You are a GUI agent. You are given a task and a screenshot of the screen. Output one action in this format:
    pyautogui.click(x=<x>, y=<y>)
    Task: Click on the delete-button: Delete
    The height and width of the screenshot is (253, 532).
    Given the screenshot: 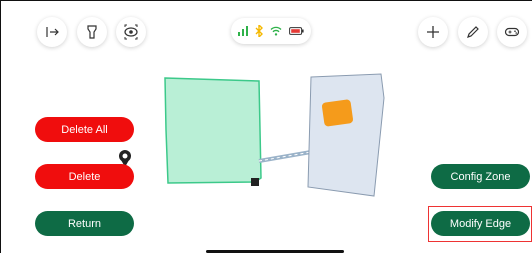 What is the action you would take?
    pyautogui.click(x=84, y=176)
    